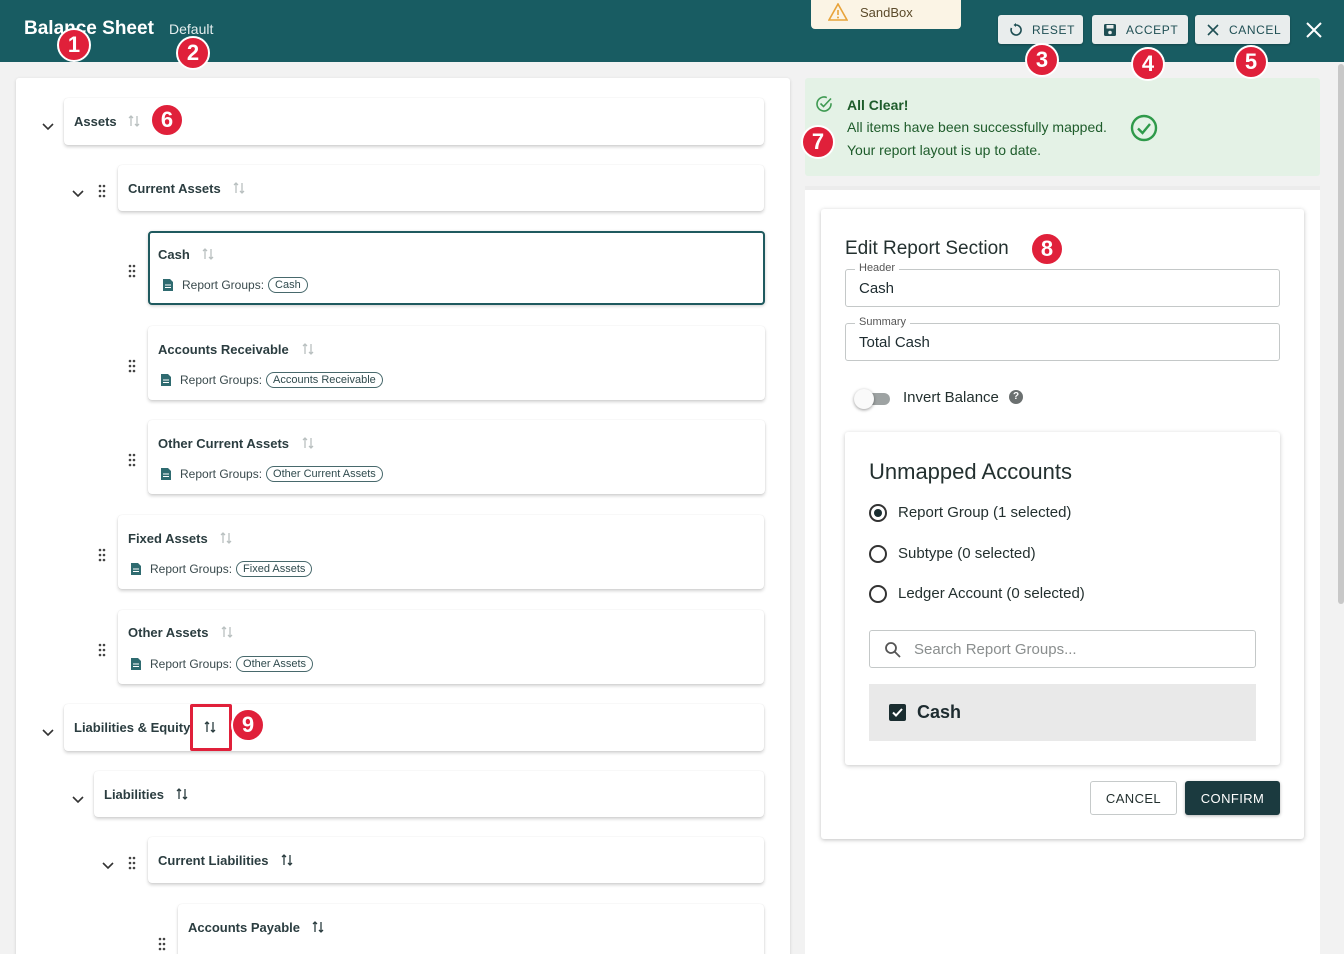 This screenshot has height=954, width=1344. Describe the element at coordinates (168, 632) in the screenshot. I see `node-title: Other Assets` at that location.